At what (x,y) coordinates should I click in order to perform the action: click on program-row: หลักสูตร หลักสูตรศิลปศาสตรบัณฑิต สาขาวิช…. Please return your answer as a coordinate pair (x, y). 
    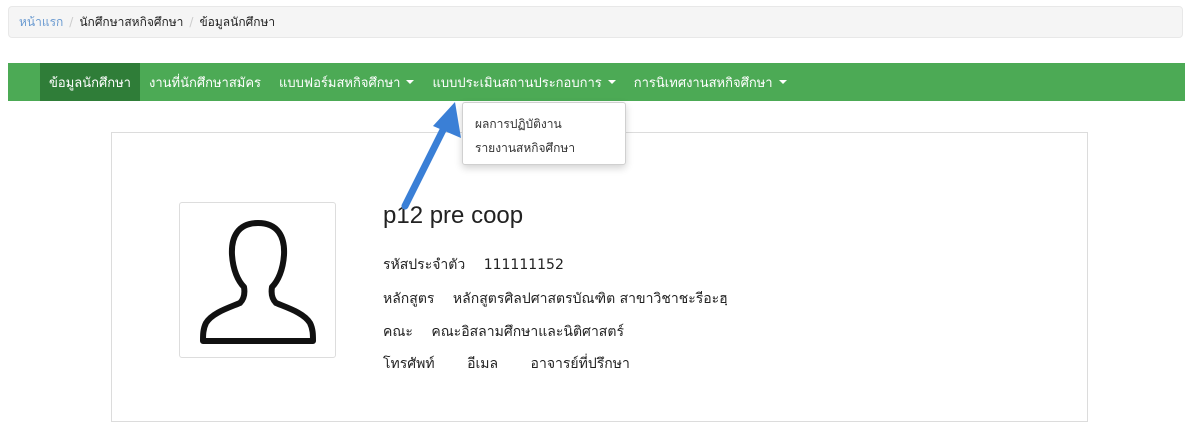
    Looking at the image, I should click on (555, 299).